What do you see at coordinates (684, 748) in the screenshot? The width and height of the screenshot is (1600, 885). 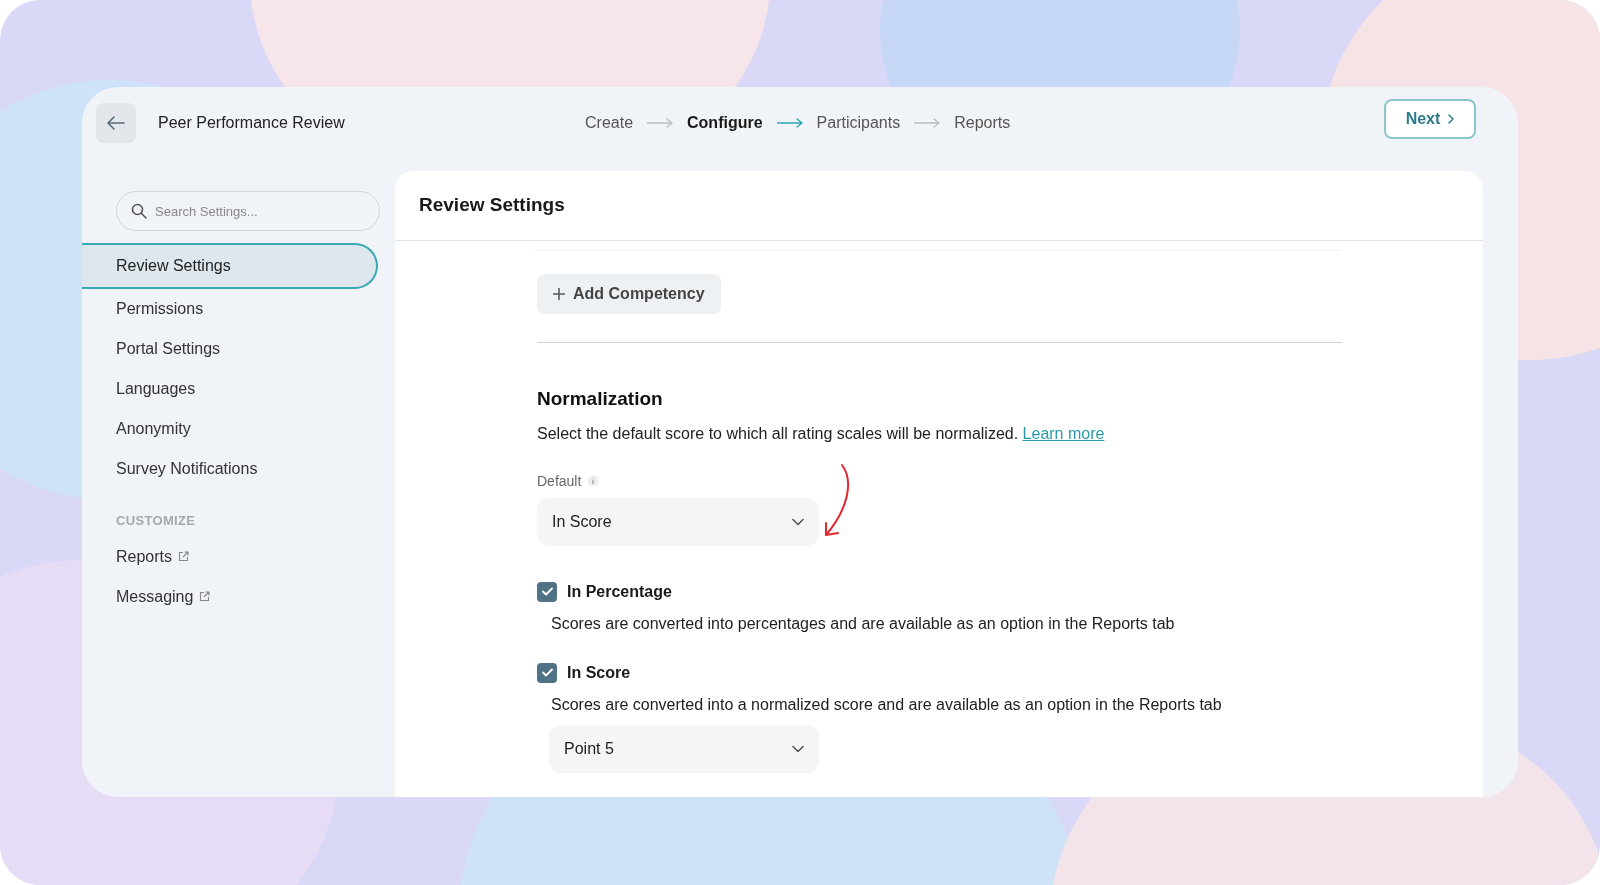 I see `scale-select: Point 5` at bounding box center [684, 748].